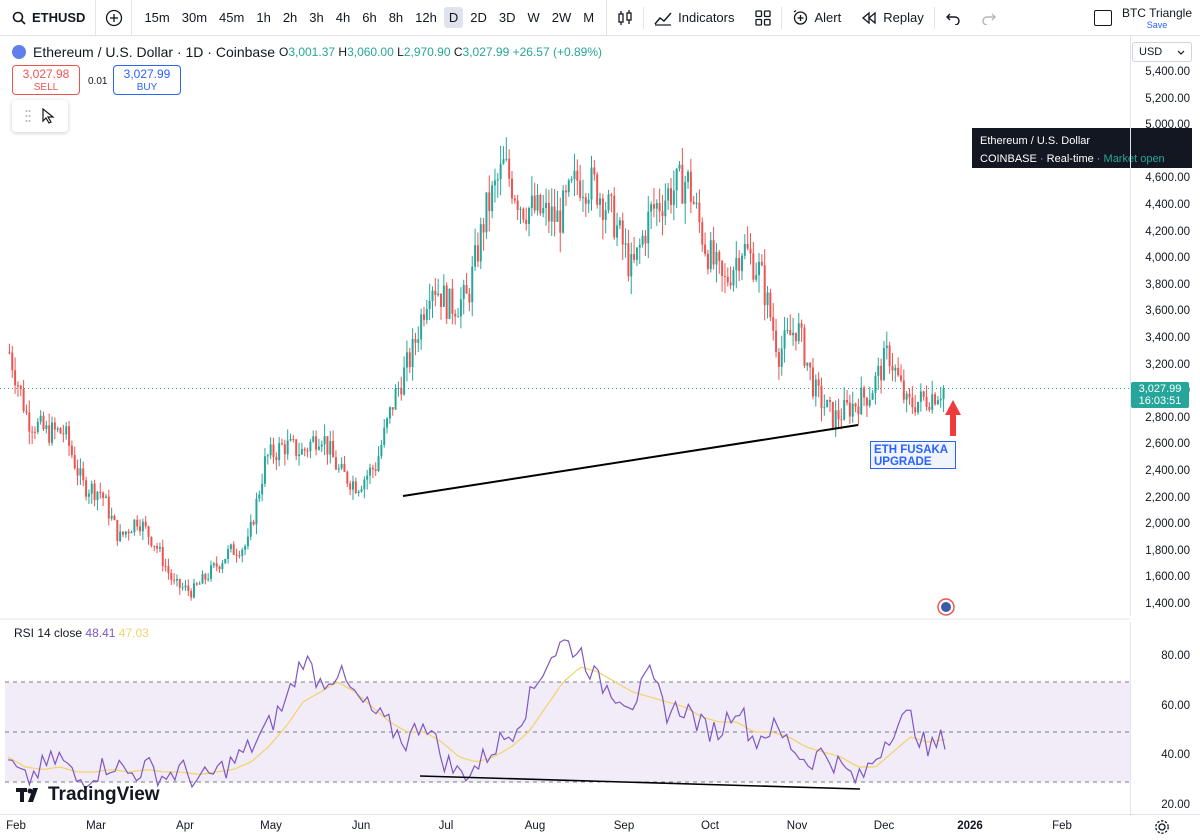 The width and height of the screenshot is (1200, 840). Describe the element at coordinates (46, 80) in the screenshot. I see `sell-button: 3,027.98 SELL` at that location.